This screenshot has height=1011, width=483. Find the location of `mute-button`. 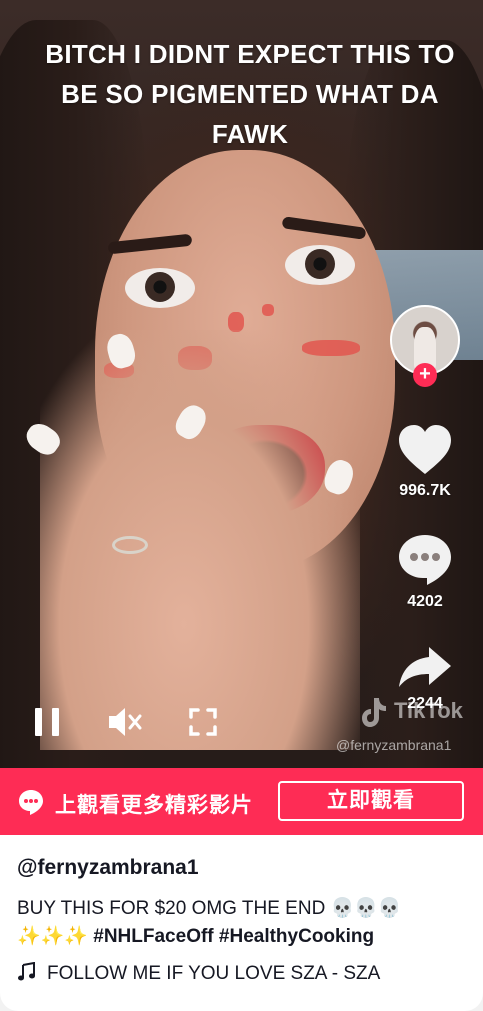

mute-button is located at coordinates (125, 722).